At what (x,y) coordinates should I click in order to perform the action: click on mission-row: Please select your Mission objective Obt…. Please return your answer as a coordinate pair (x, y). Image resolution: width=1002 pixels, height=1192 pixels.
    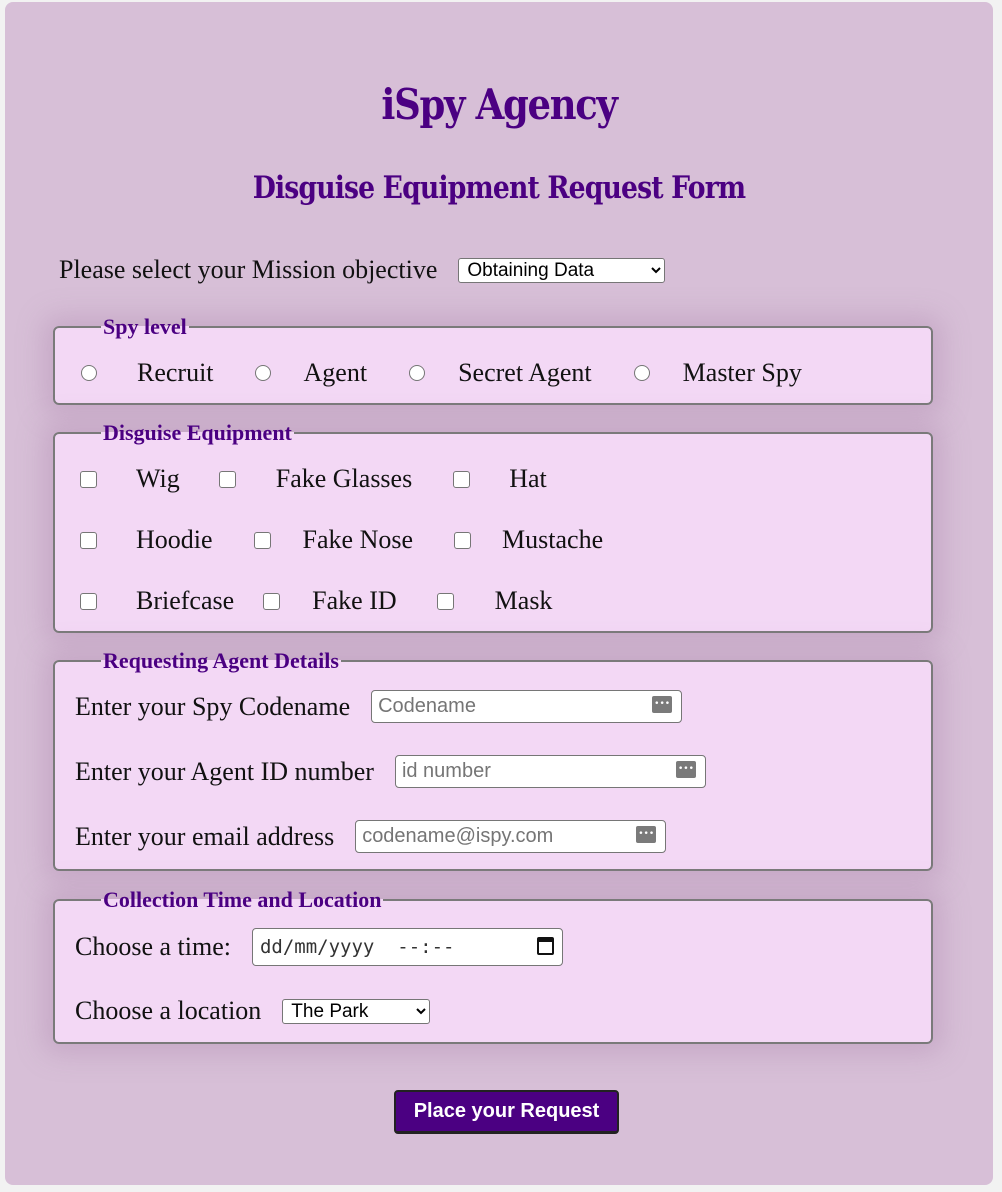
    Looking at the image, I should click on (362, 270).